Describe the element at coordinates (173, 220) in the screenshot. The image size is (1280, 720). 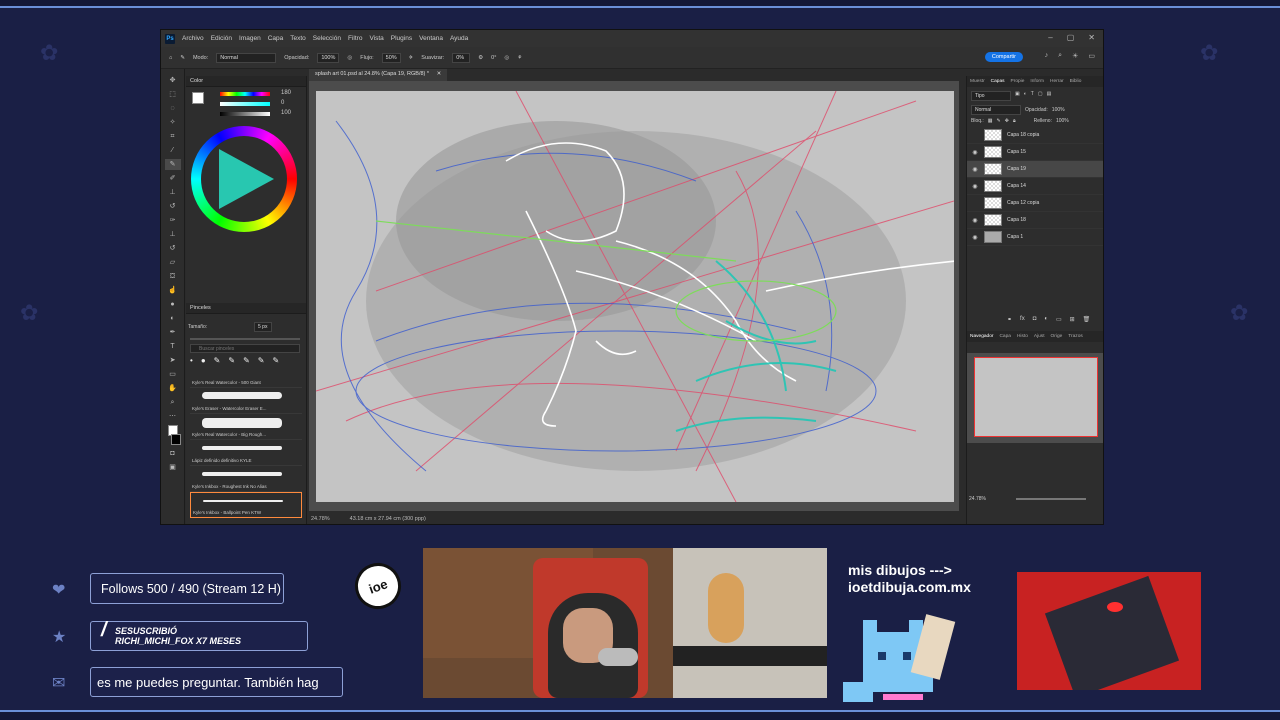
I see `mixer-brush-icon: ✑` at that location.